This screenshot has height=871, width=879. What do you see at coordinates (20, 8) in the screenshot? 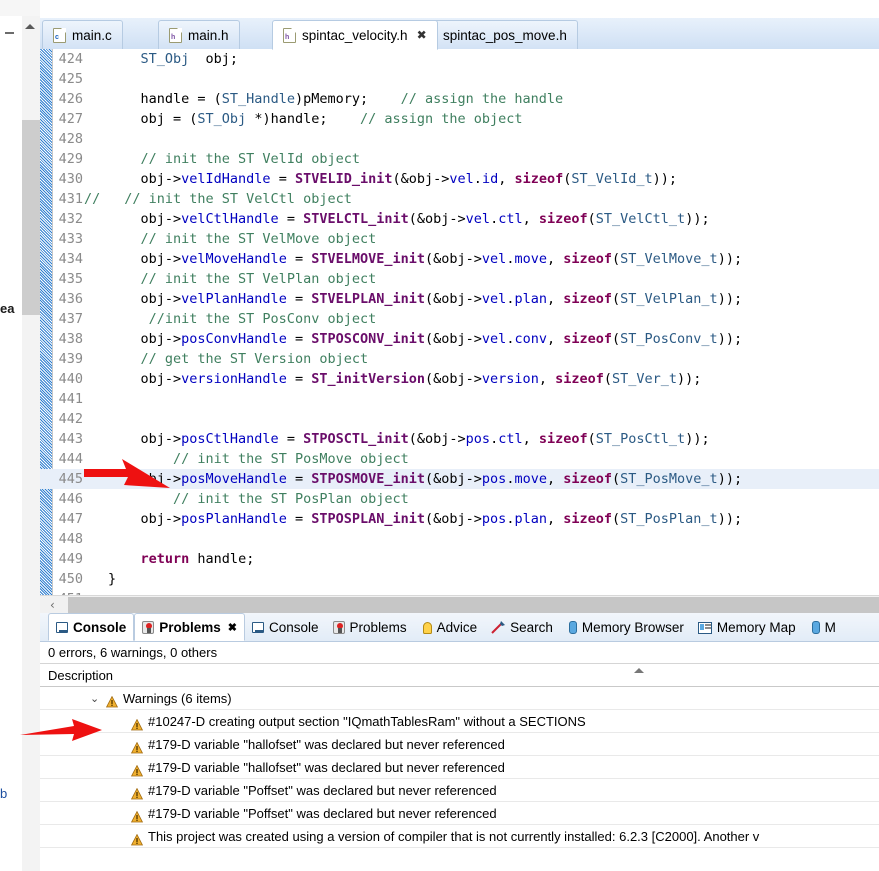
I see `left-strip-top-filler` at bounding box center [20, 8].